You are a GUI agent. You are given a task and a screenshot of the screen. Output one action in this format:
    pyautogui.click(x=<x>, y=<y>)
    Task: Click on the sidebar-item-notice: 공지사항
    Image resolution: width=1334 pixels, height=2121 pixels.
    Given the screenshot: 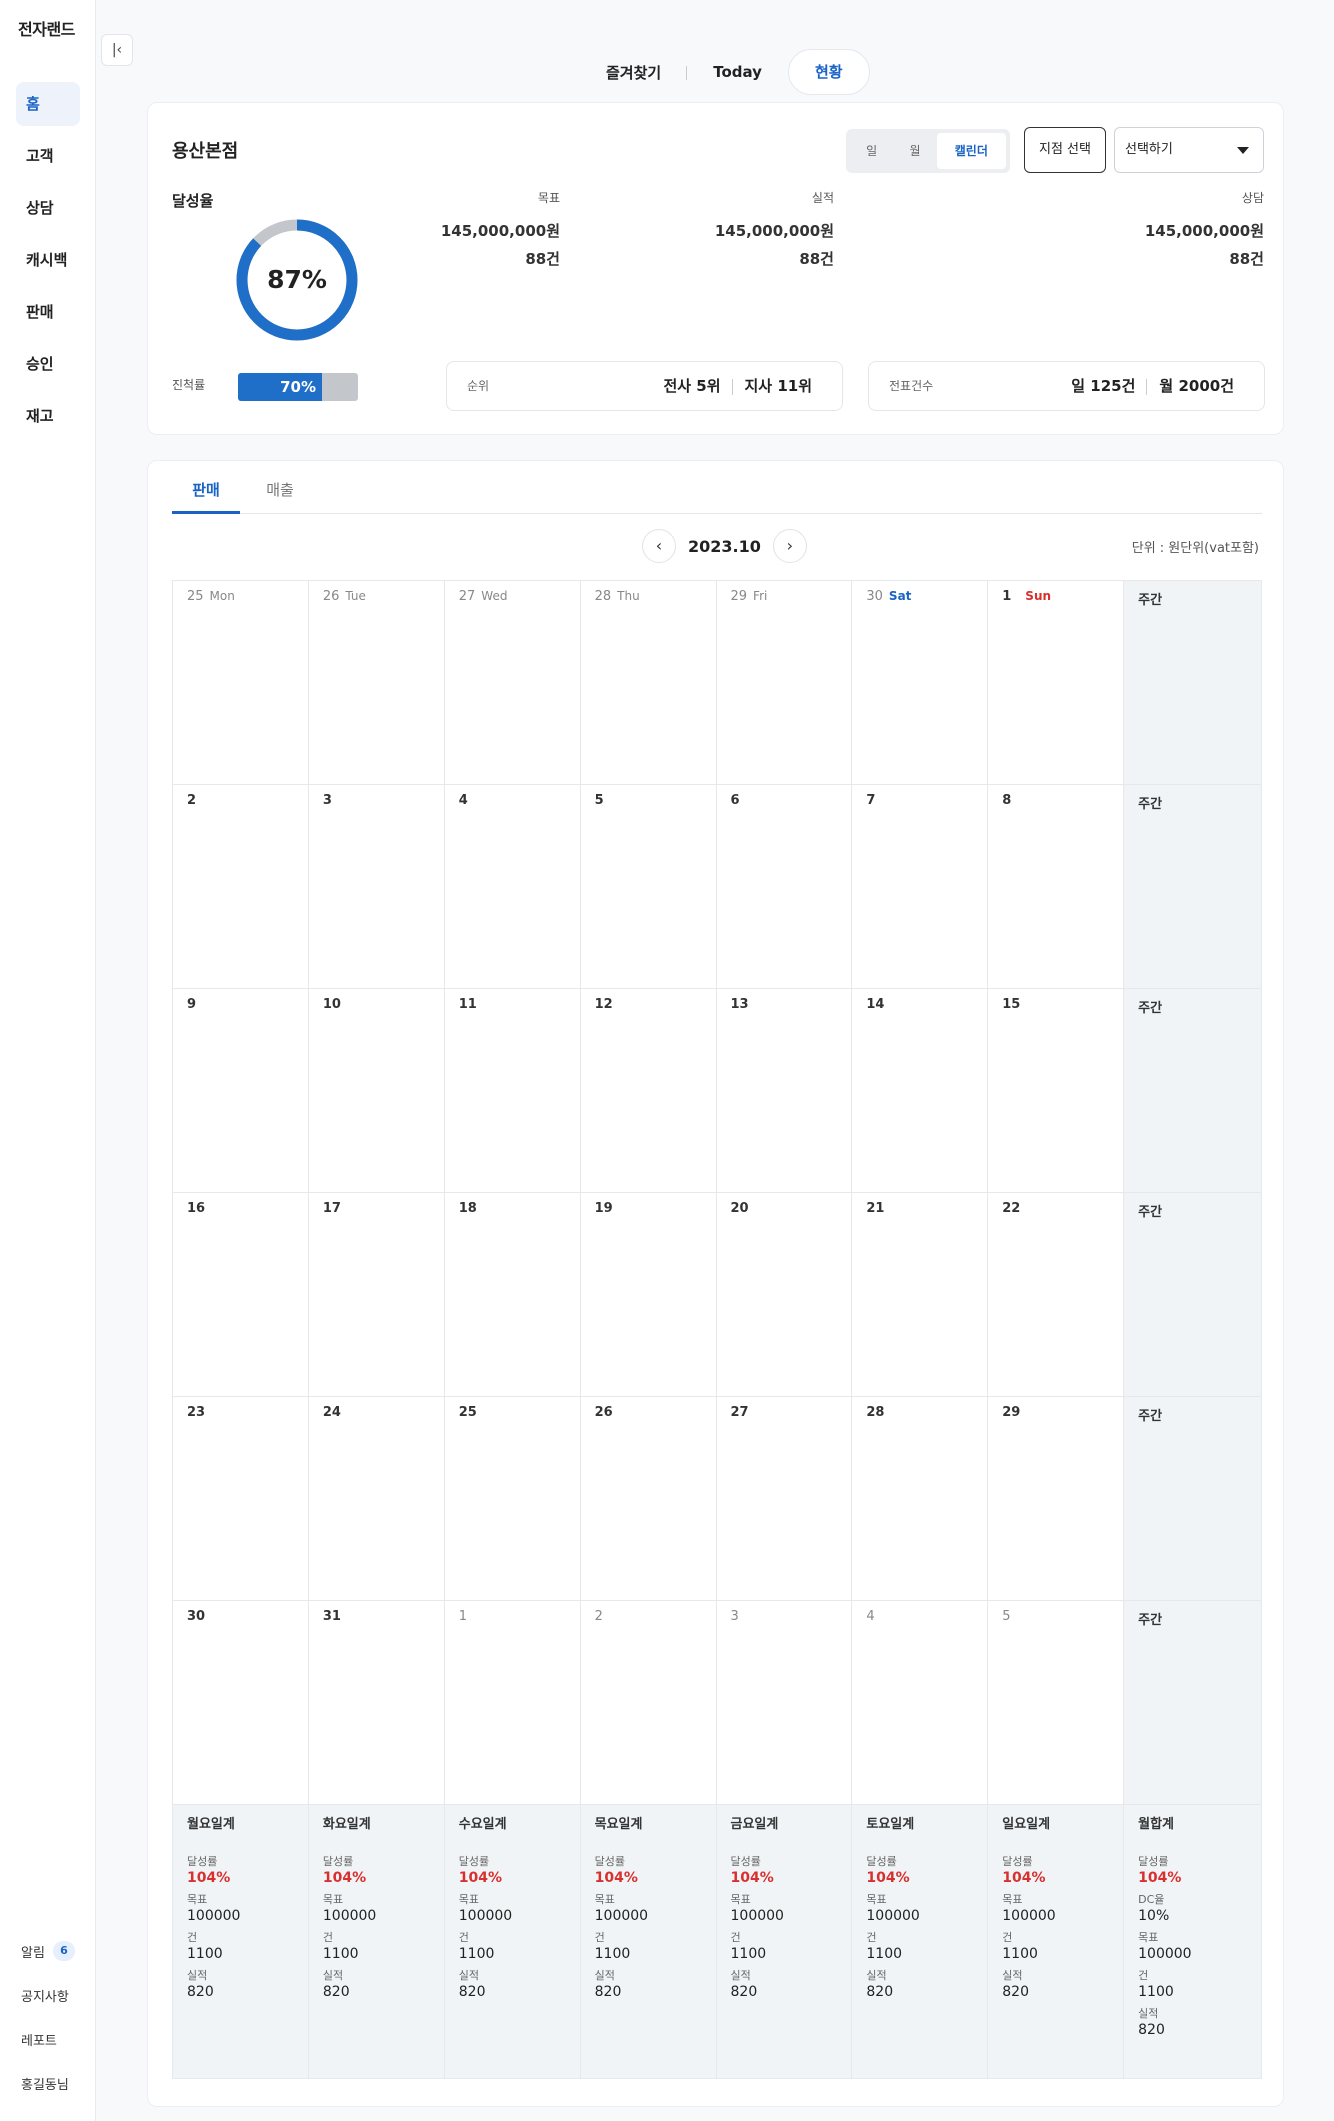 What is the action you would take?
    pyautogui.click(x=48, y=1995)
    